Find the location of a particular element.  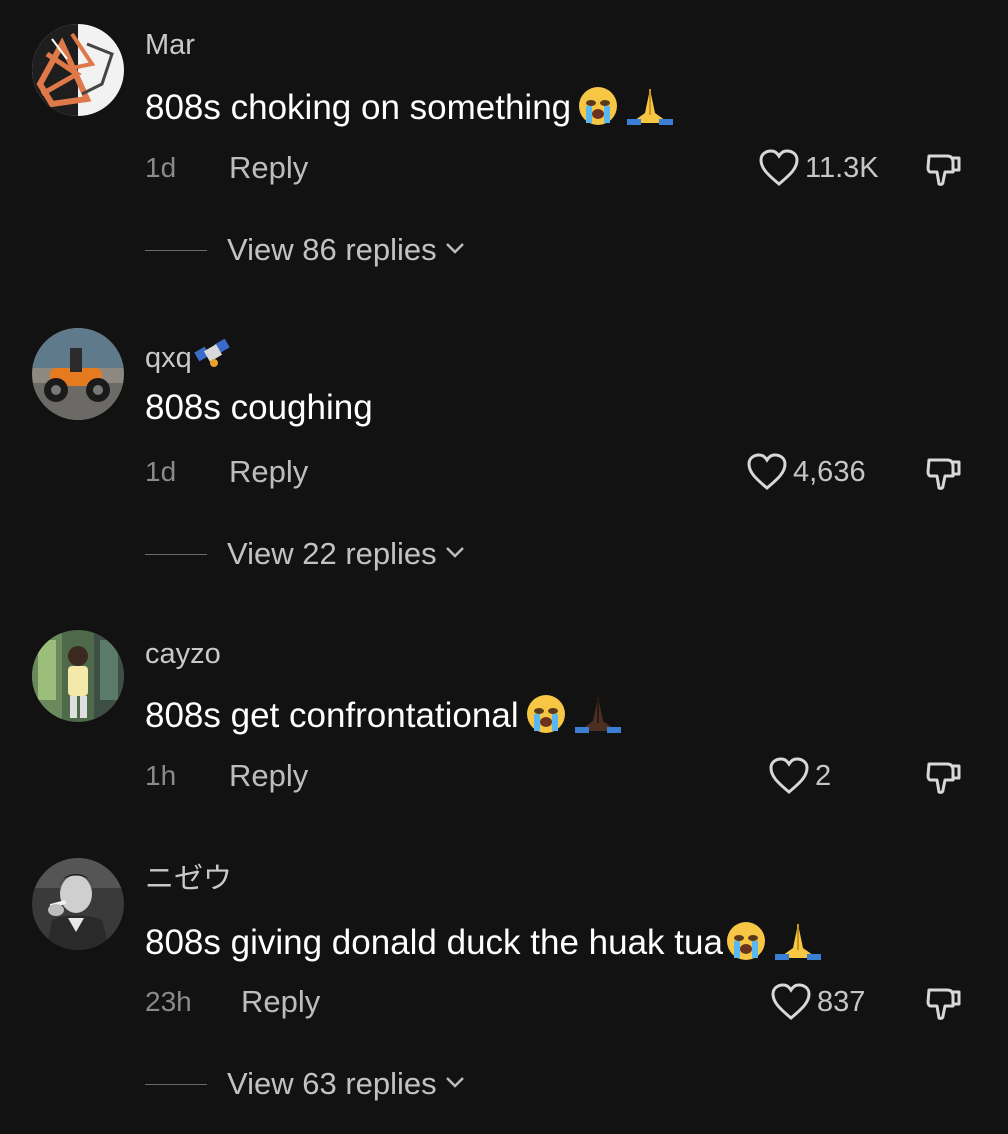

comment-text: 808s get confrontational is located at coordinates (384, 717).